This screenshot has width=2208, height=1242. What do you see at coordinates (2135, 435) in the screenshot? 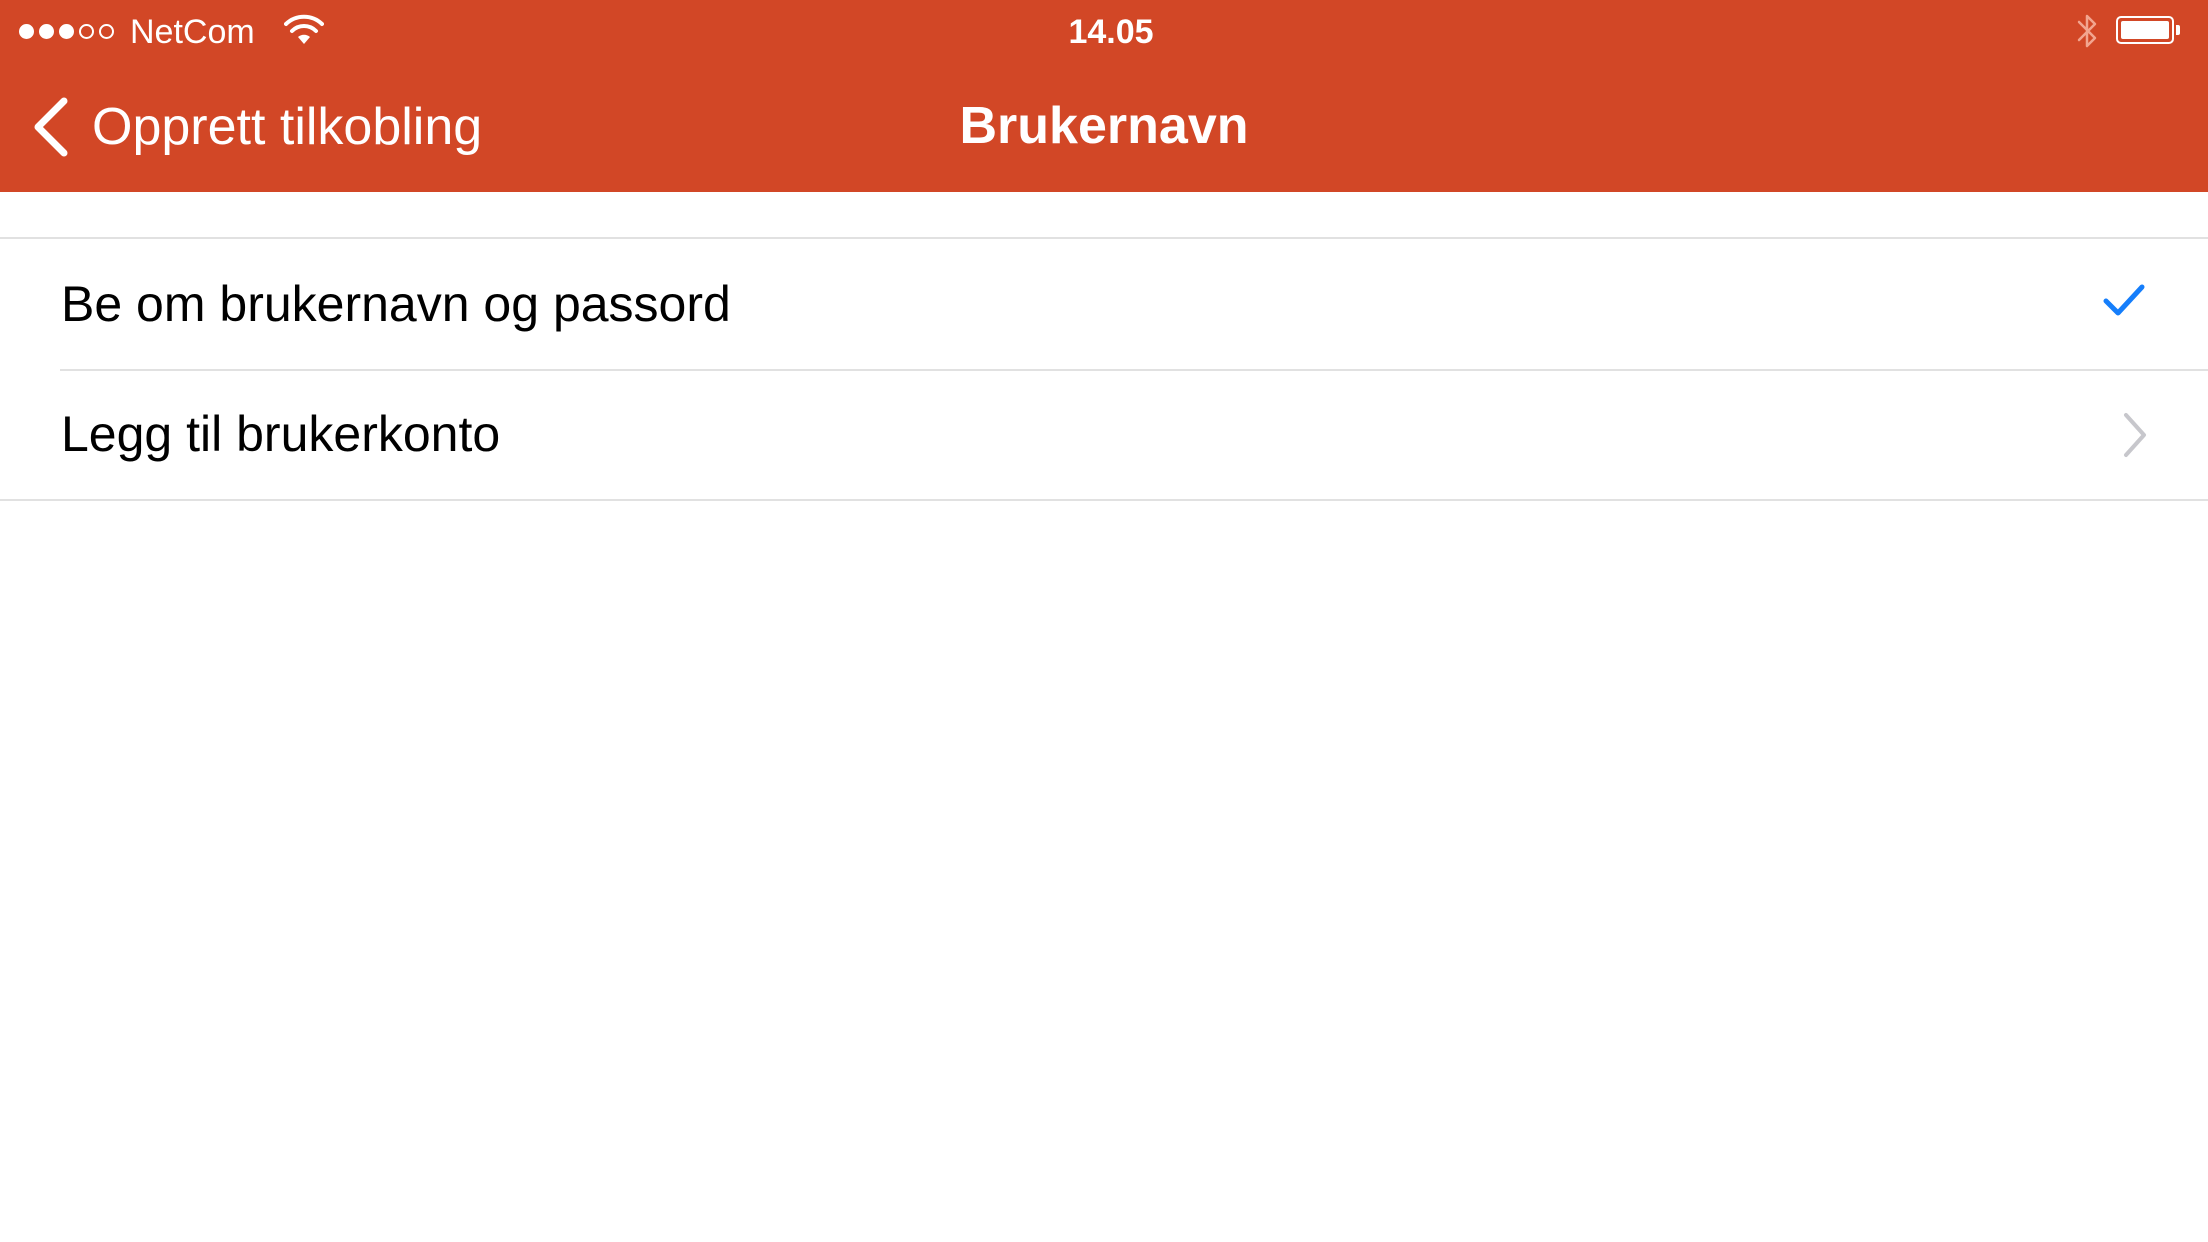
I see `chevron-right-icon` at bounding box center [2135, 435].